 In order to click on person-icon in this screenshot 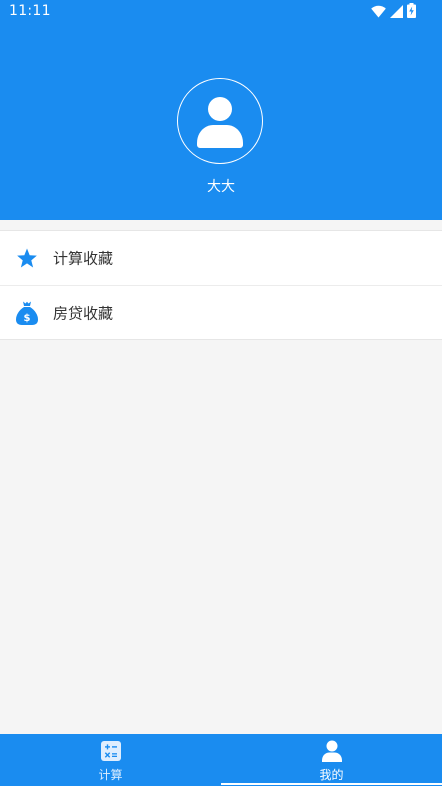, I will do `click(332, 751)`.